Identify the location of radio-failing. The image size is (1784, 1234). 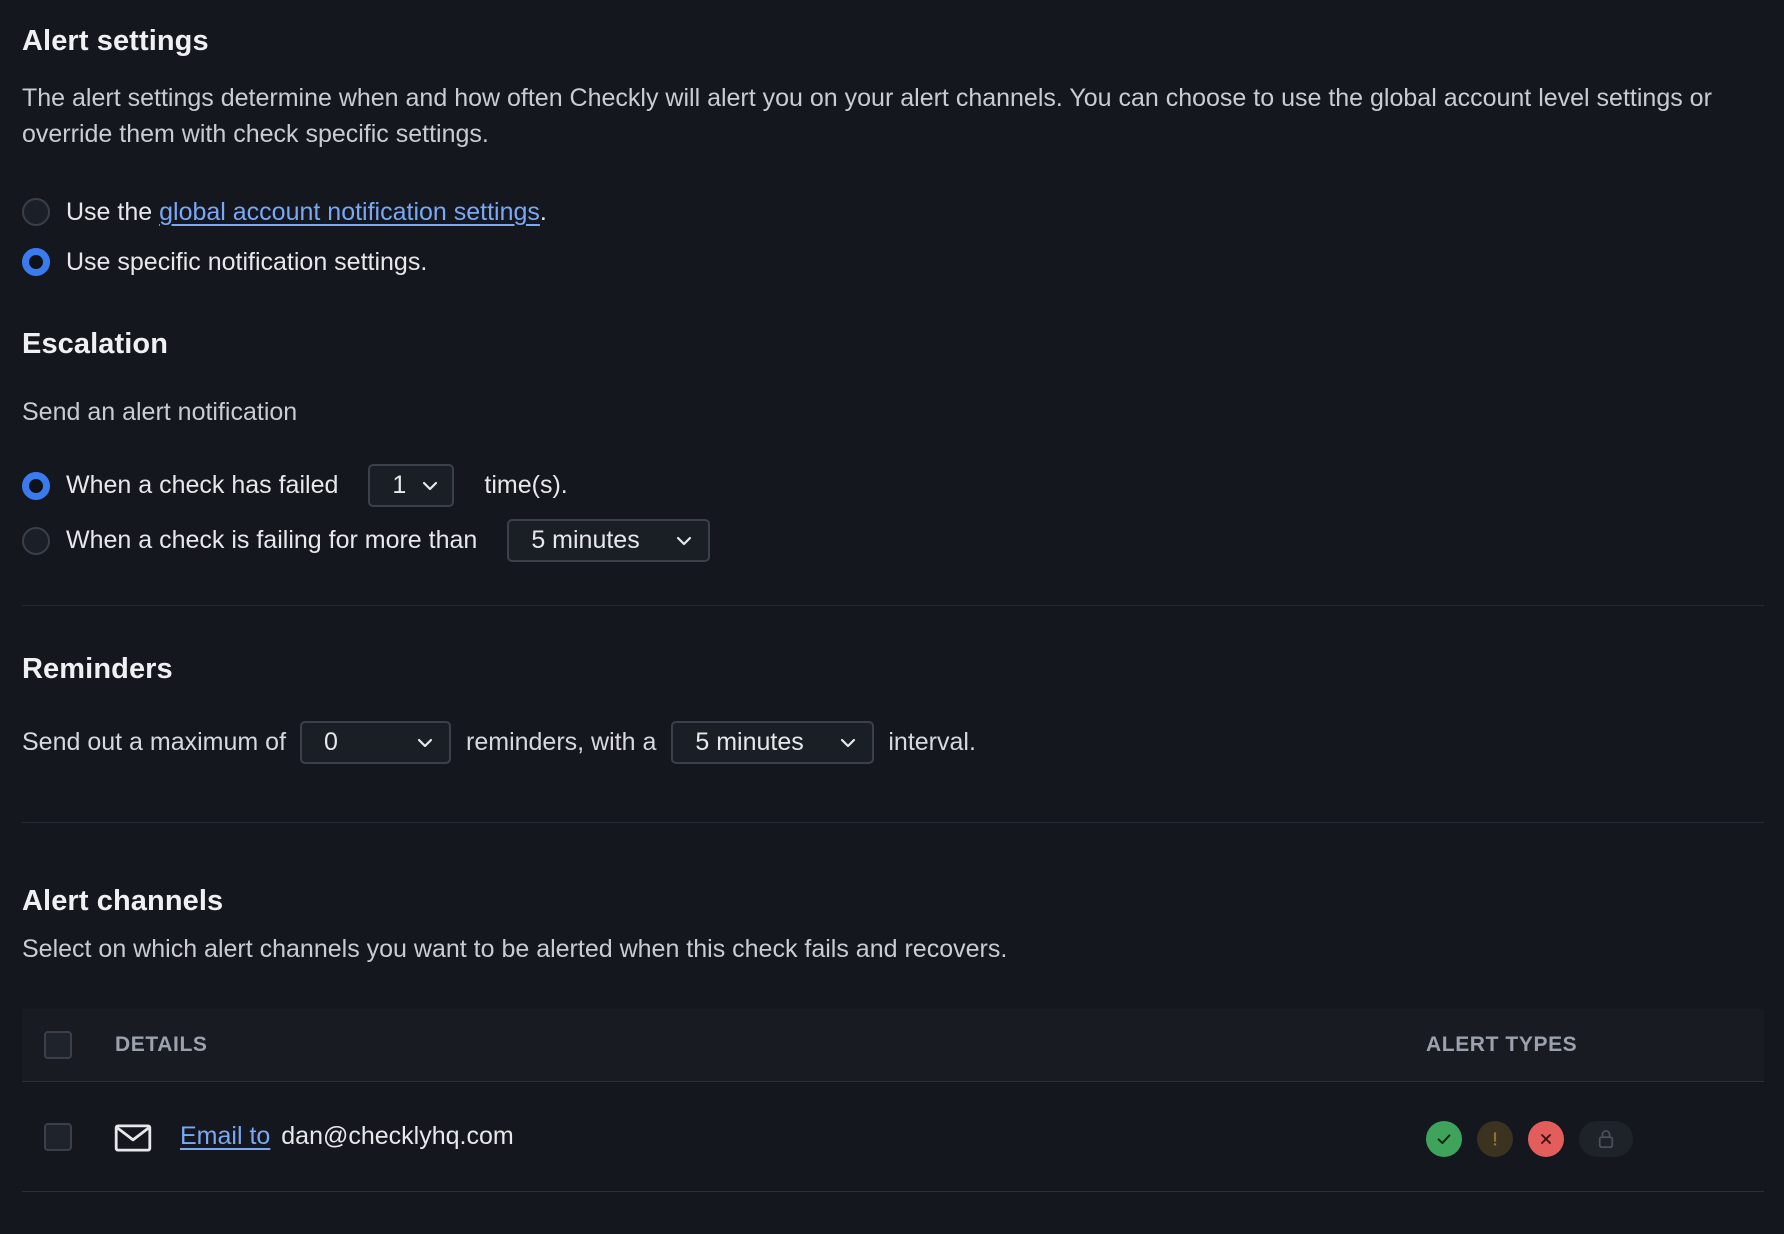
(36, 540).